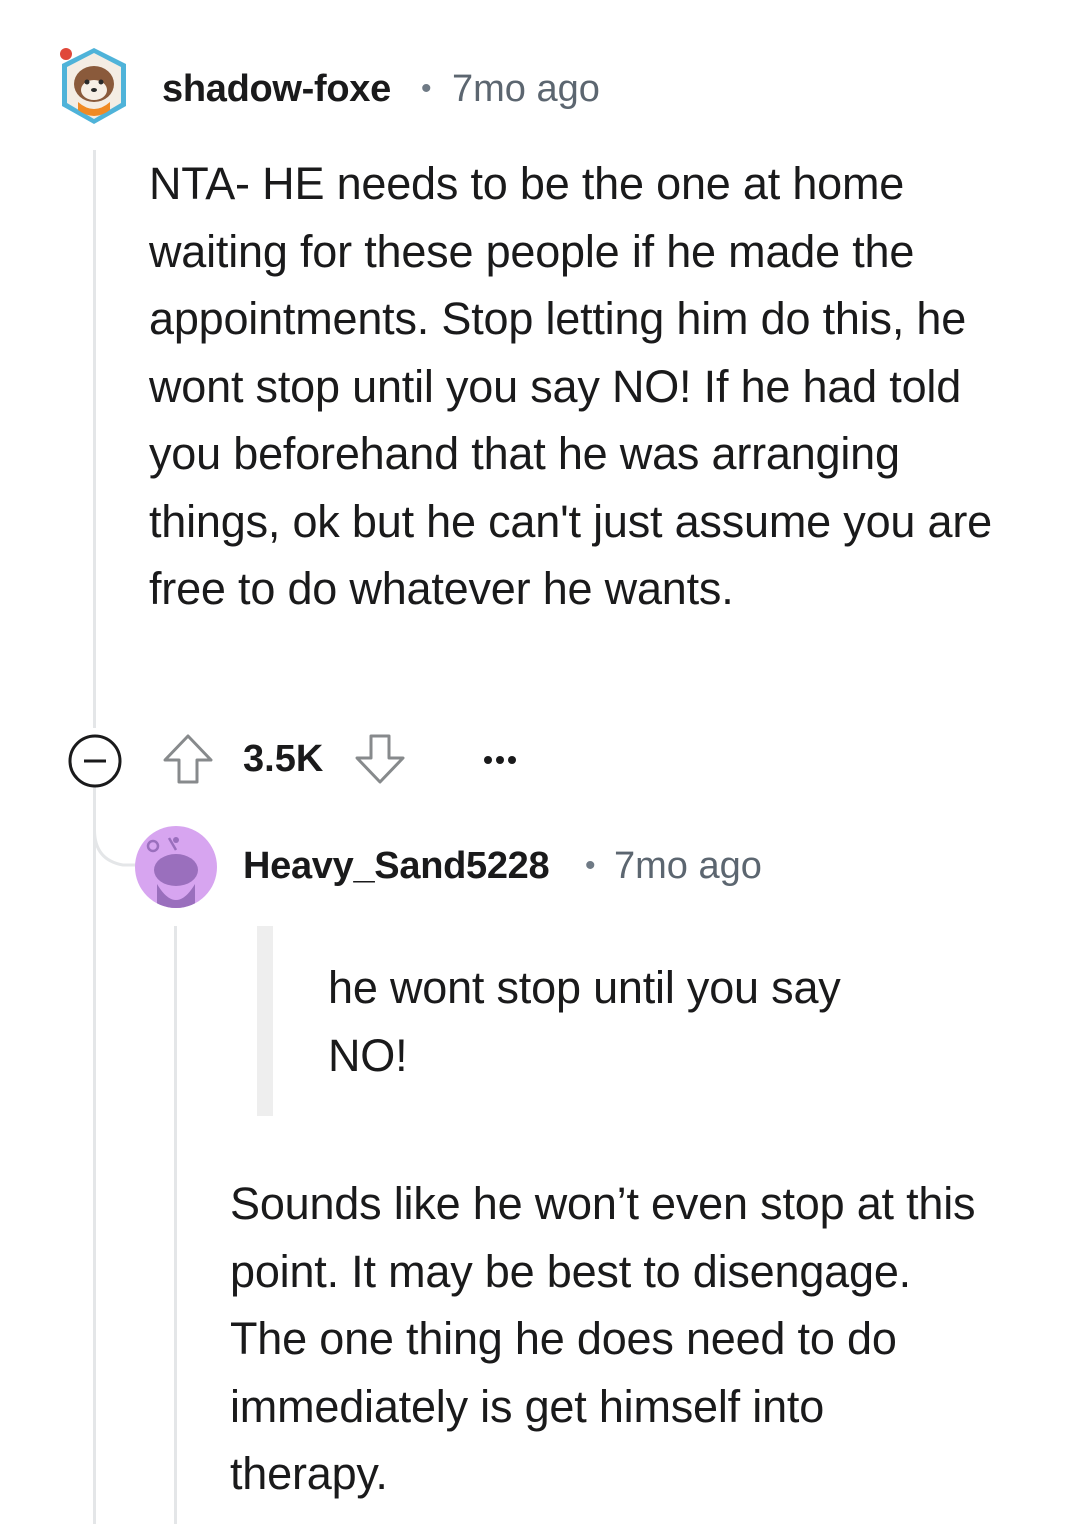 The height and width of the screenshot is (1524, 1079). I want to click on more-options-button, so click(500, 760).